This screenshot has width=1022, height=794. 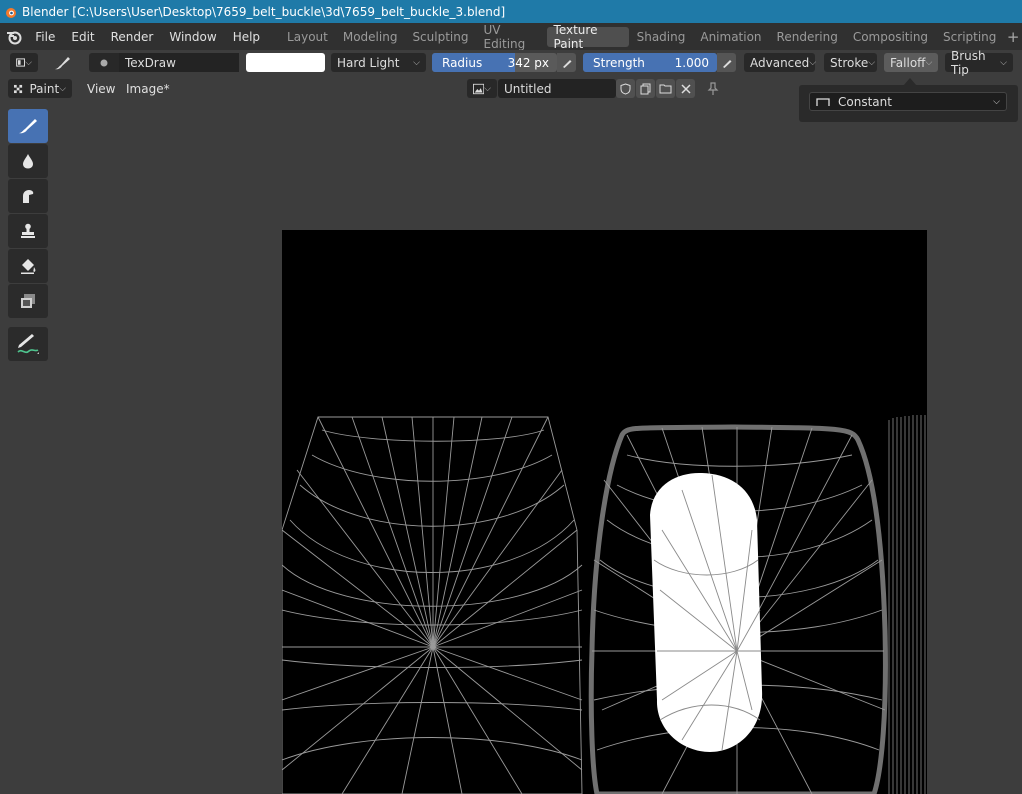 I want to click on falloff-shape-label: Constant, so click(x=865, y=101).